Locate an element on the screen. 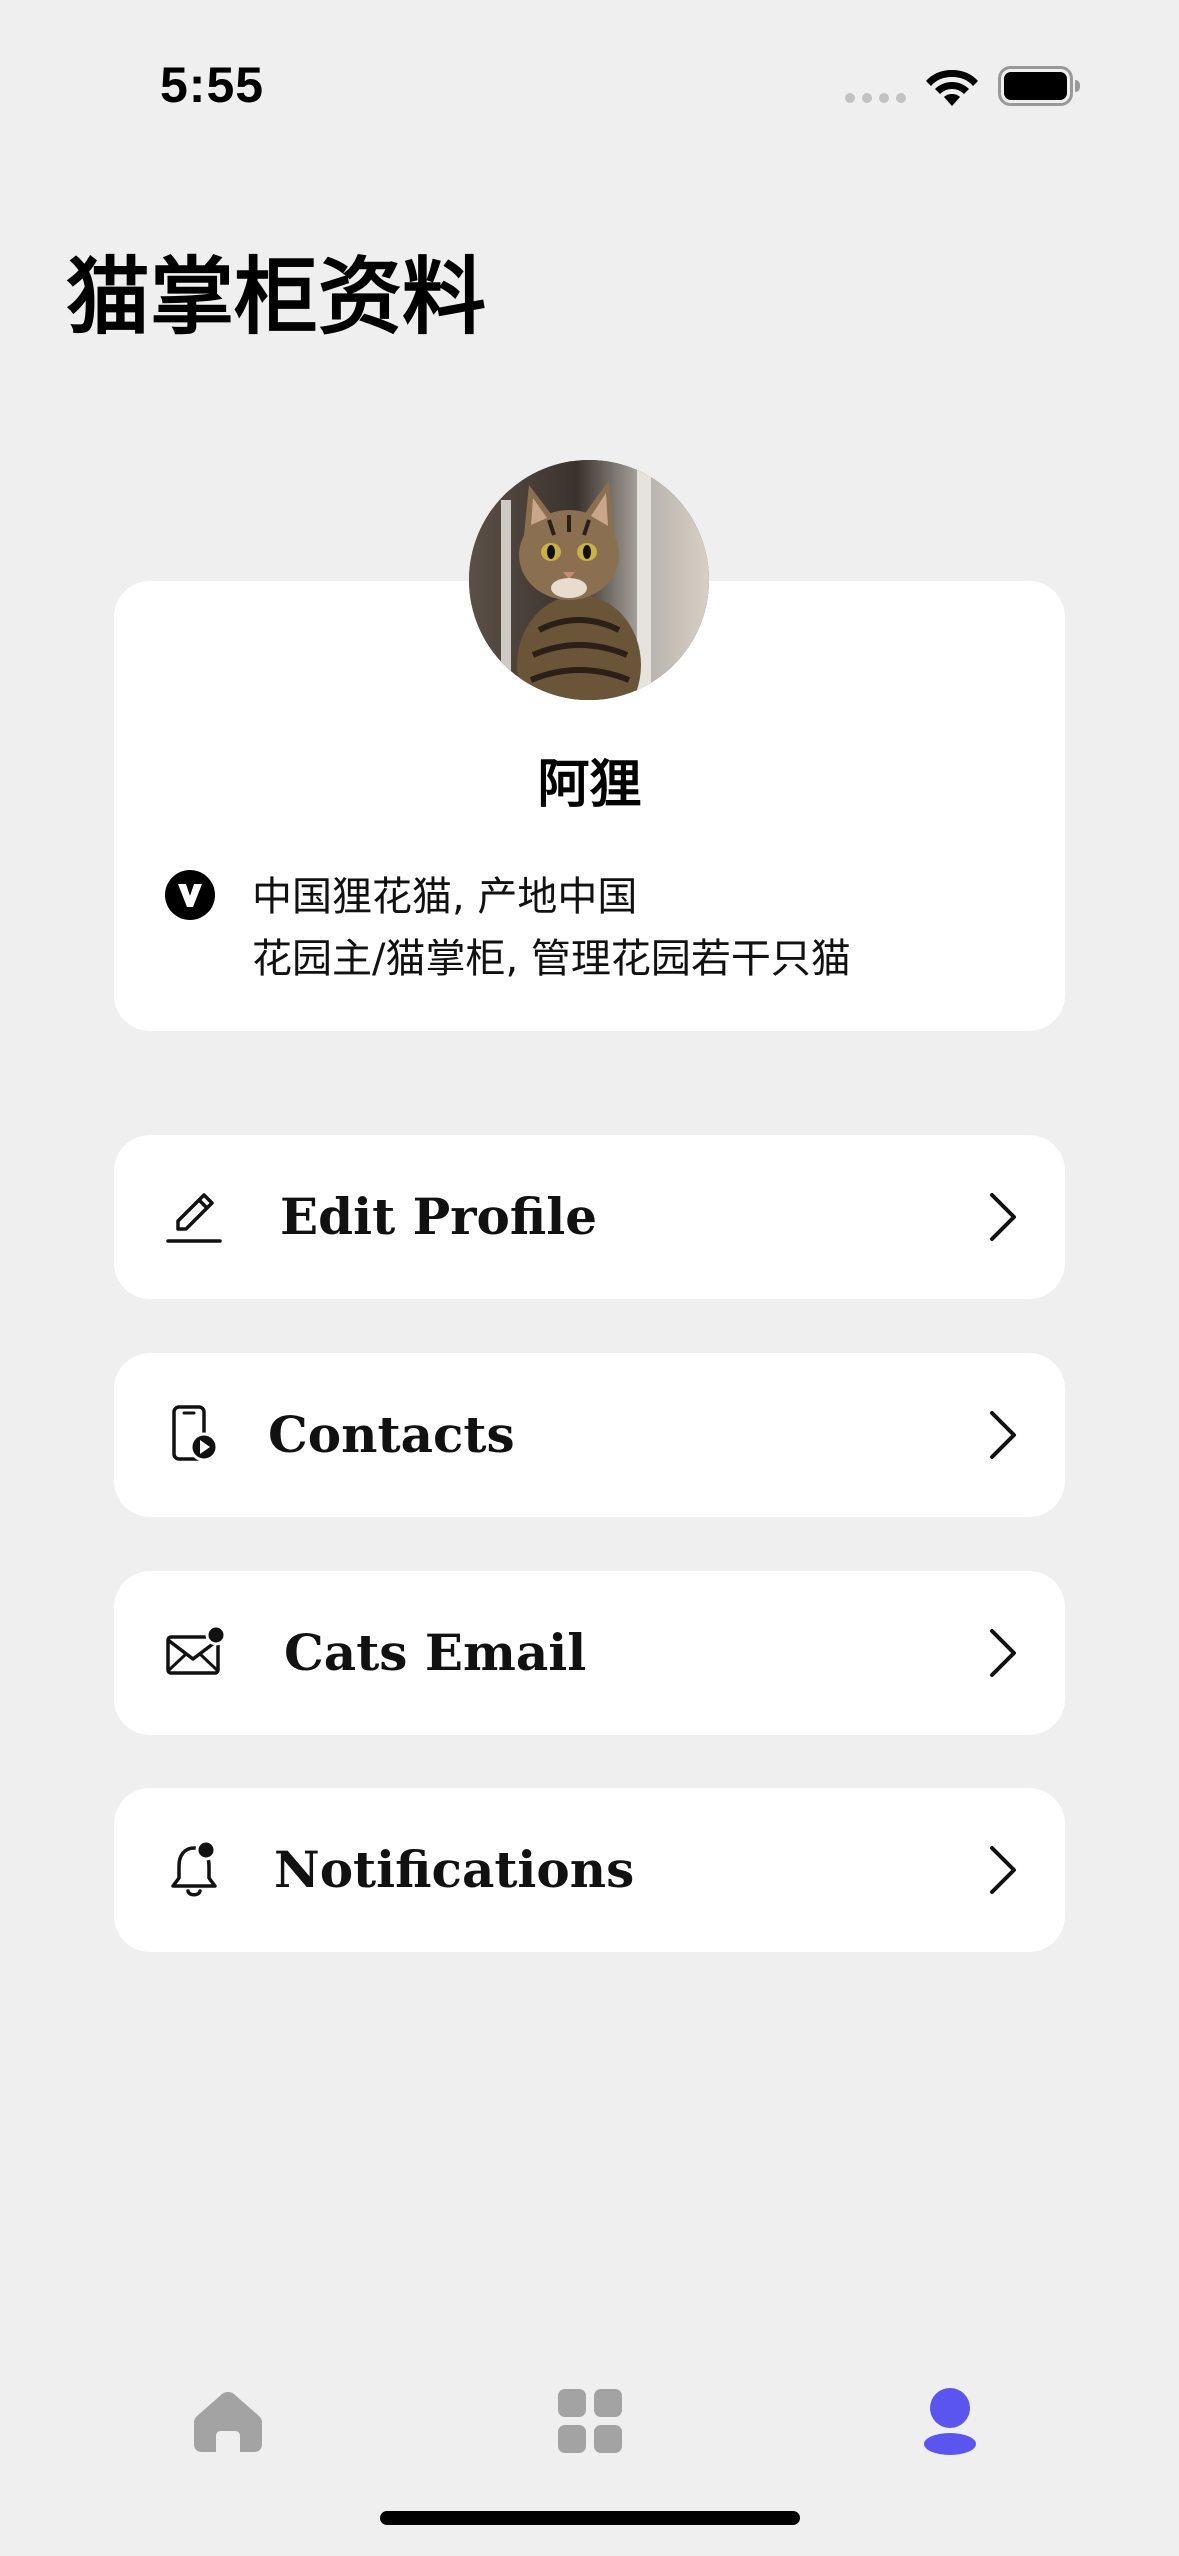 Image resolution: width=1179 pixels, height=2556 pixels. phone-video-icon is located at coordinates (195, 1433).